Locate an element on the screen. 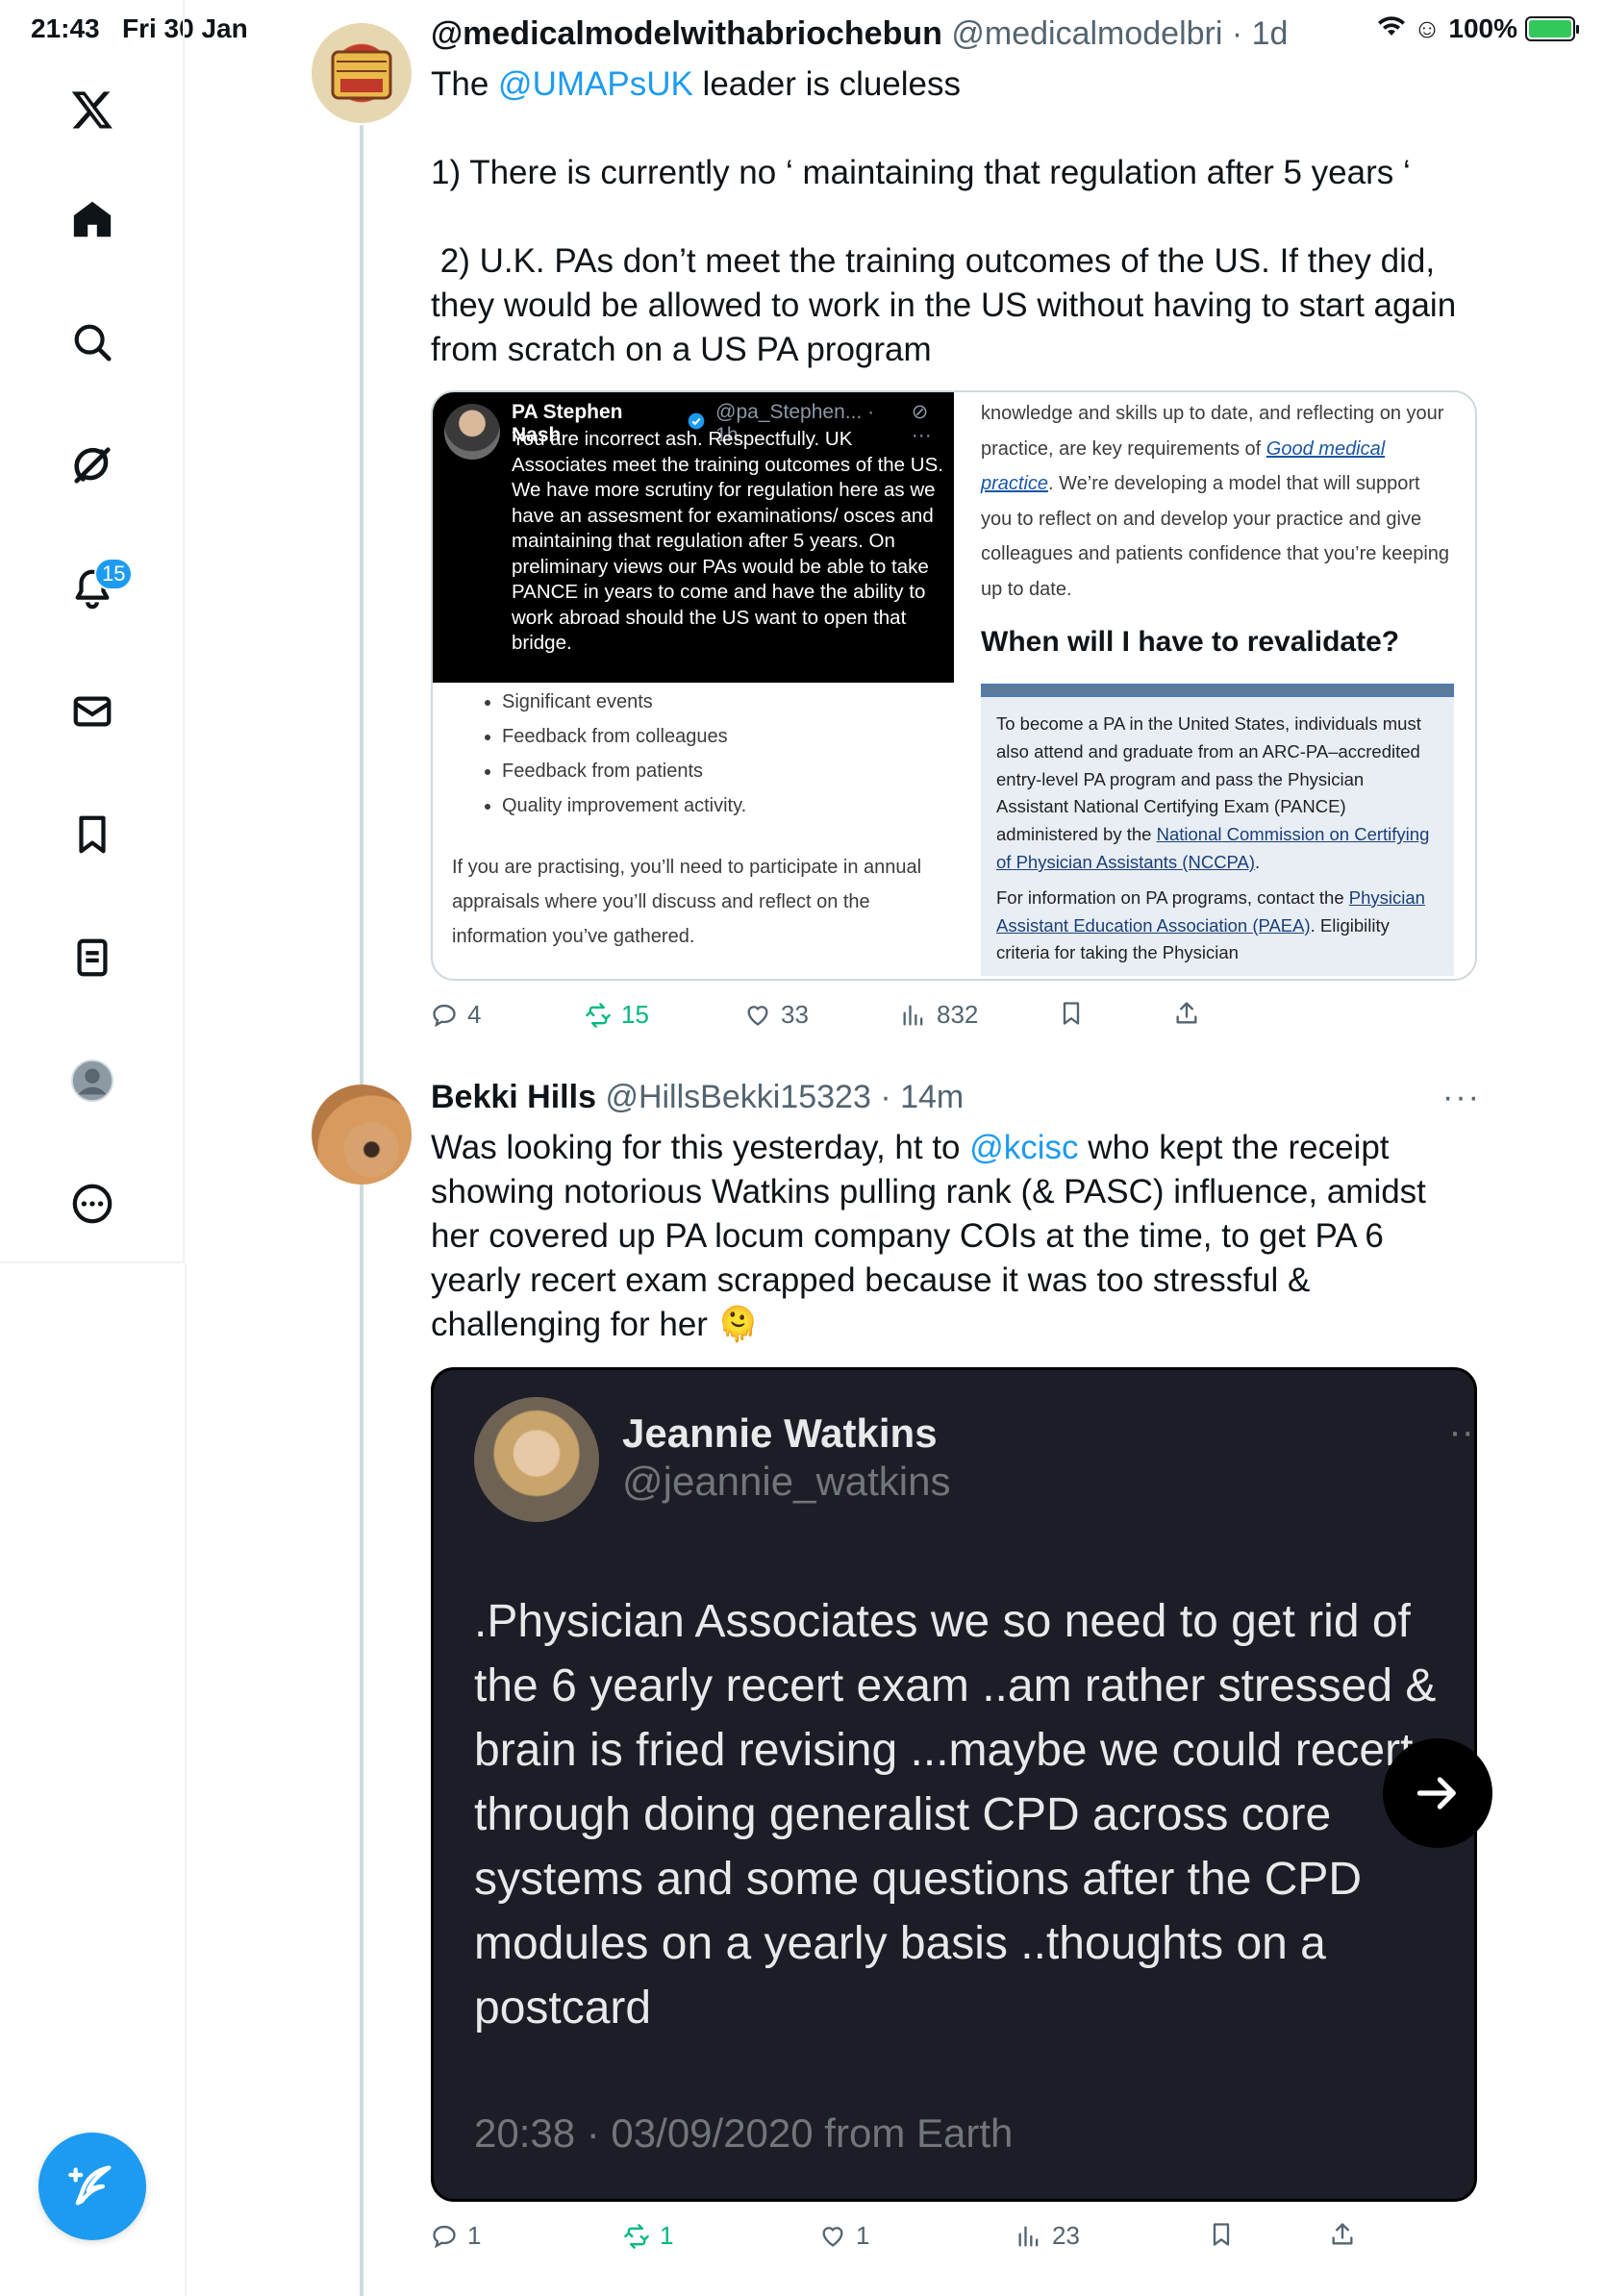 The height and width of the screenshot is (2296, 1604). repost-button: 15 is located at coordinates (617, 1015).